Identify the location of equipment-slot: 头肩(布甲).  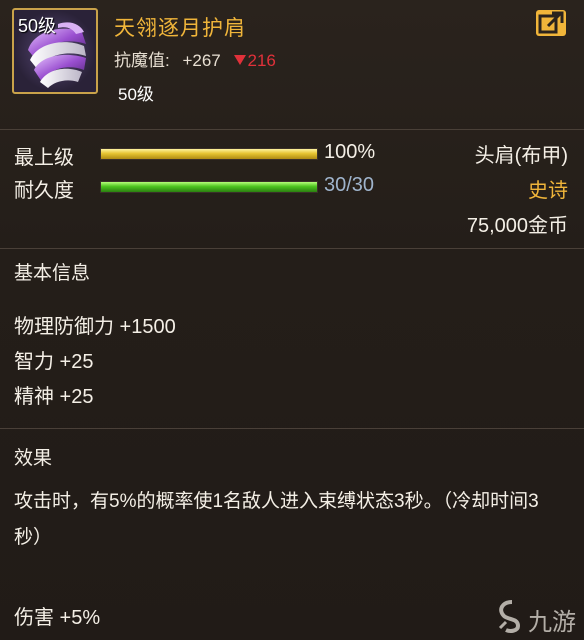
(521, 156).